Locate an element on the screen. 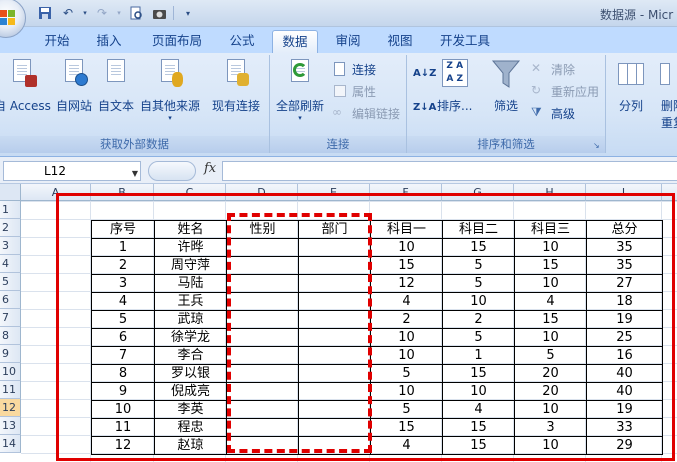  sort-ascending-icon: A↓Z is located at coordinates (425, 73).